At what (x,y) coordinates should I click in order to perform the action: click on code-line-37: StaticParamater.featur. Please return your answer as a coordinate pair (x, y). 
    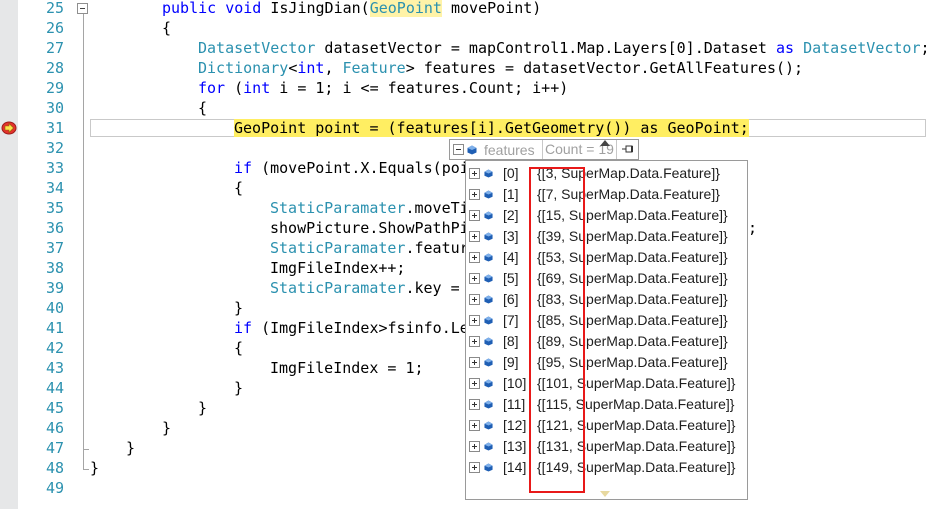
    Looking at the image, I should click on (369, 248).